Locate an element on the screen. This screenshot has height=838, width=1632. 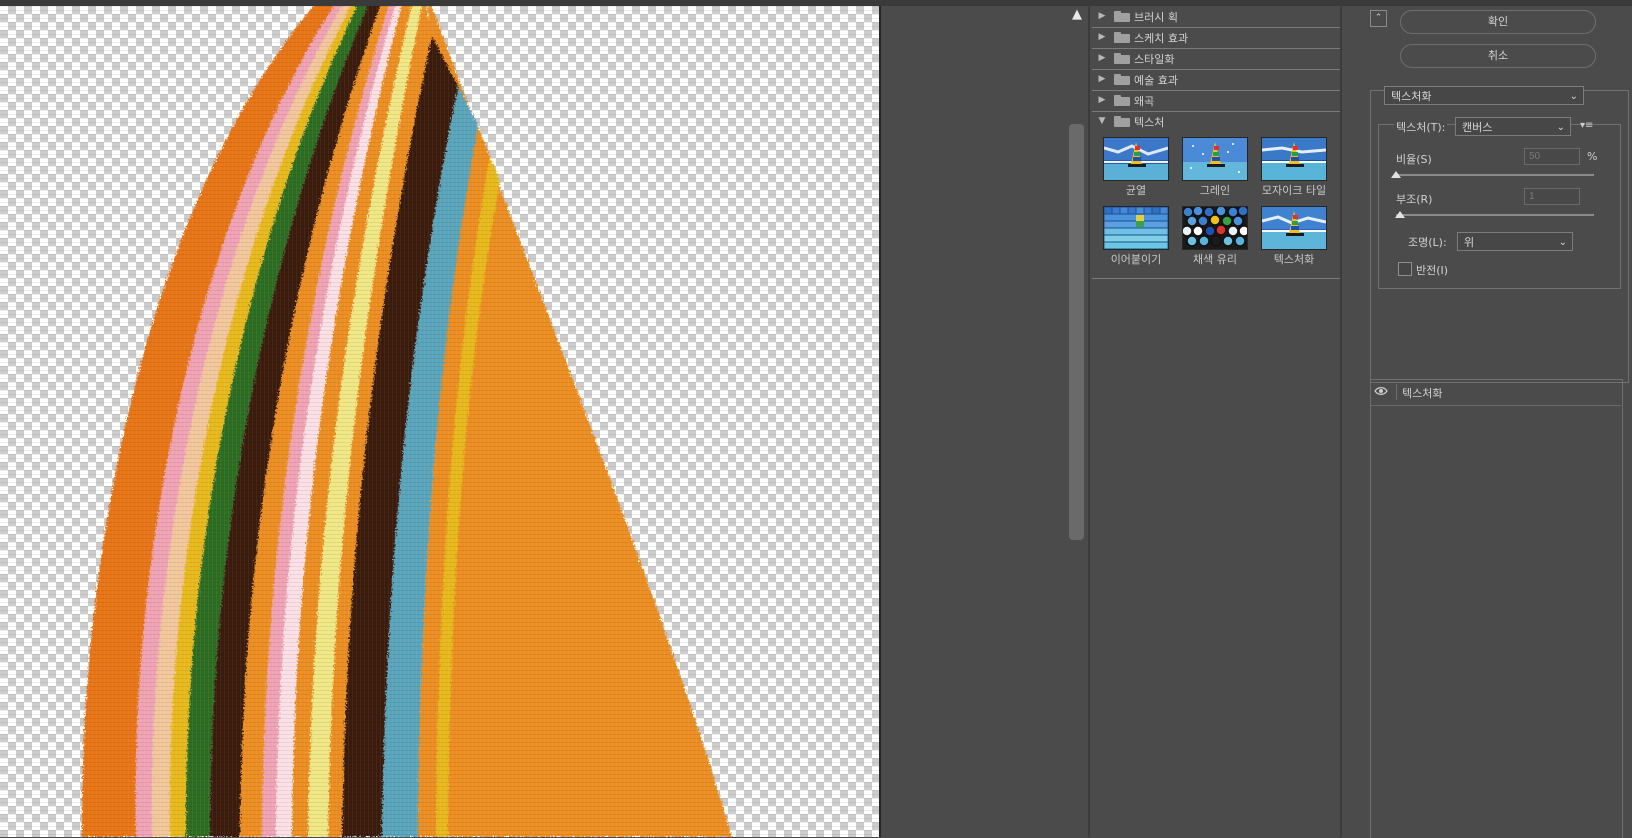
collapse-triangle-icon: ▼ is located at coordinates (1102, 121).